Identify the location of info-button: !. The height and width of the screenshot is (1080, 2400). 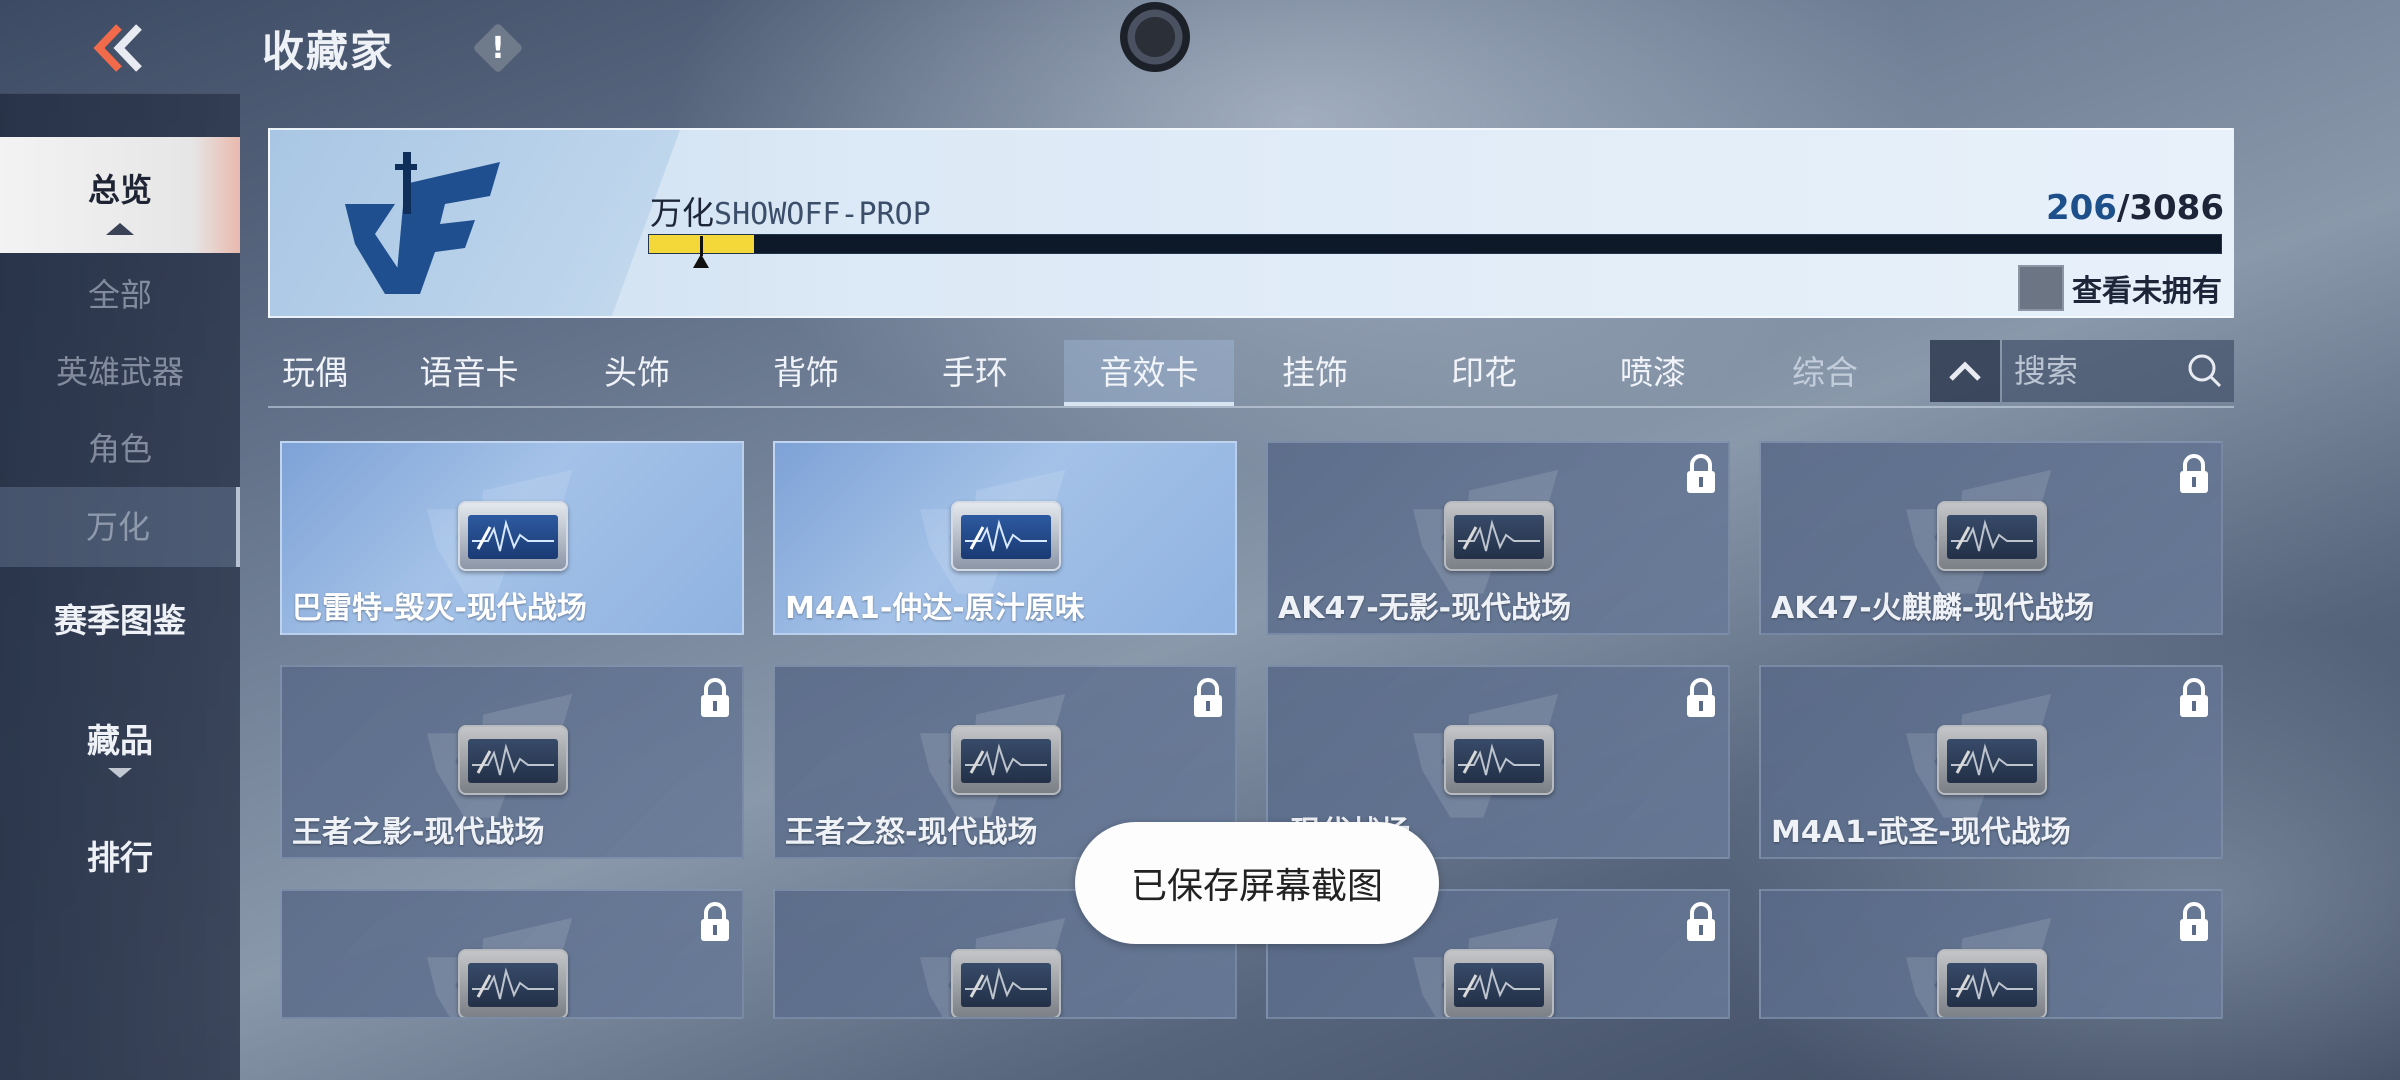
(498, 48).